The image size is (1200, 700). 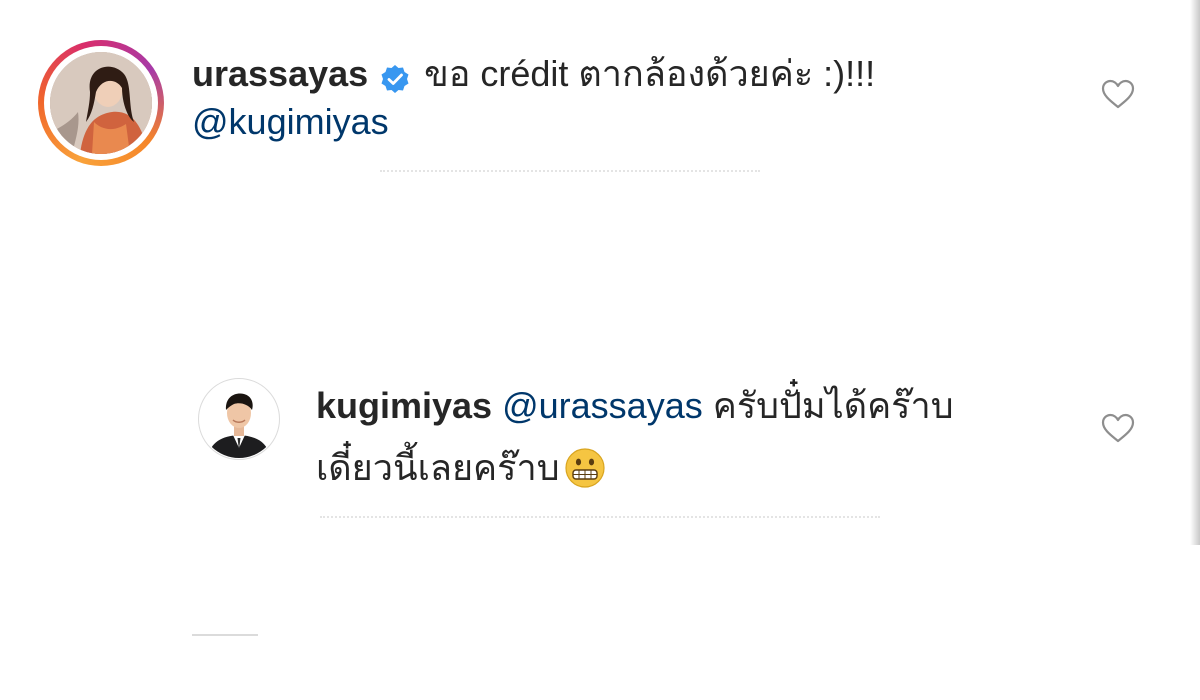 I want to click on story-ring, so click(x=101, y=103).